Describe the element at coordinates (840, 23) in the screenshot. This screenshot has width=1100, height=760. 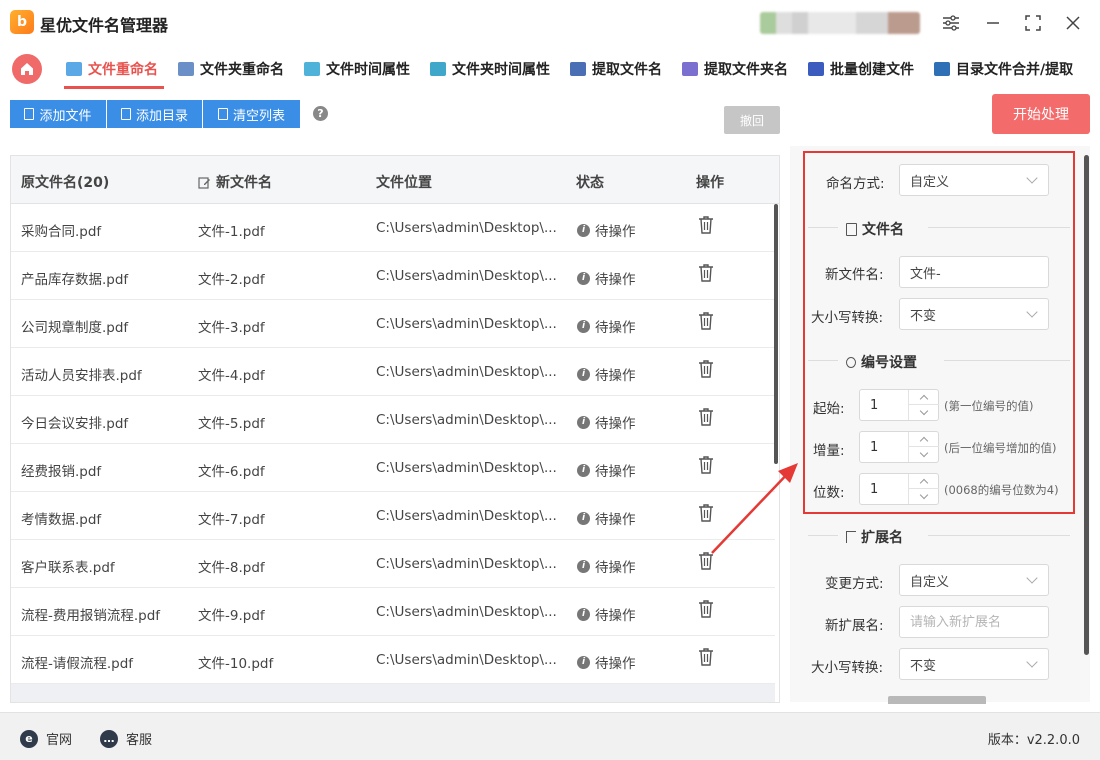
I see `user-avatar` at that location.